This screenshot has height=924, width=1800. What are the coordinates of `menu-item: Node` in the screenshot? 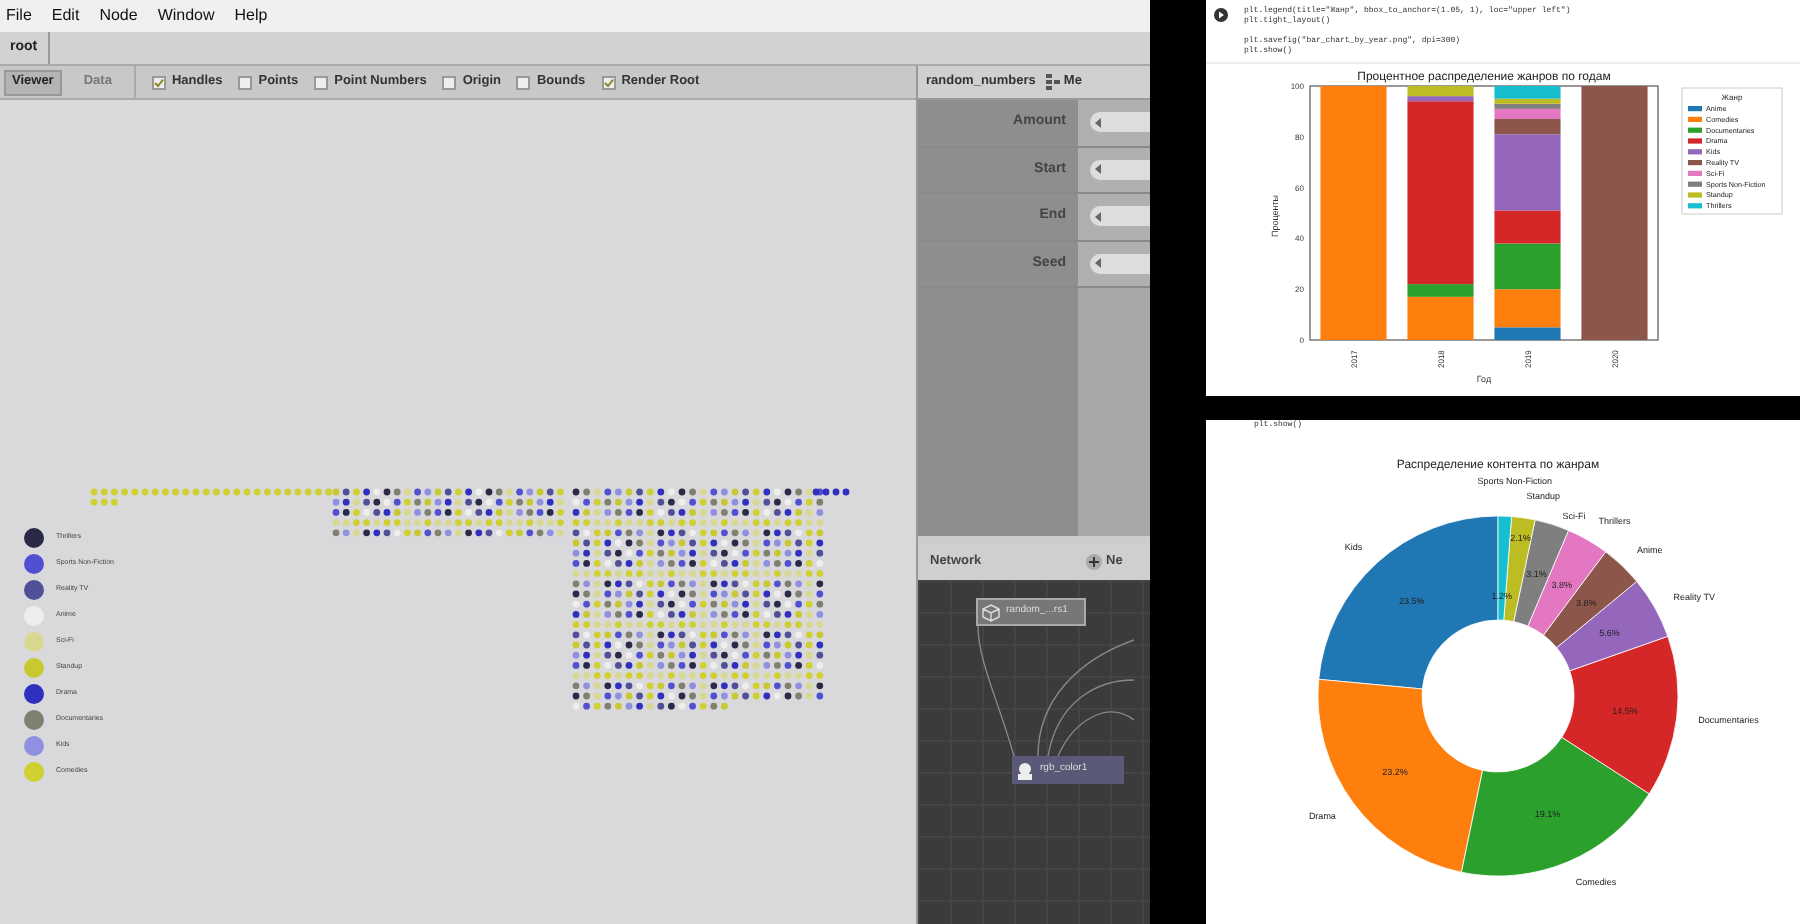 It's located at (118, 16).